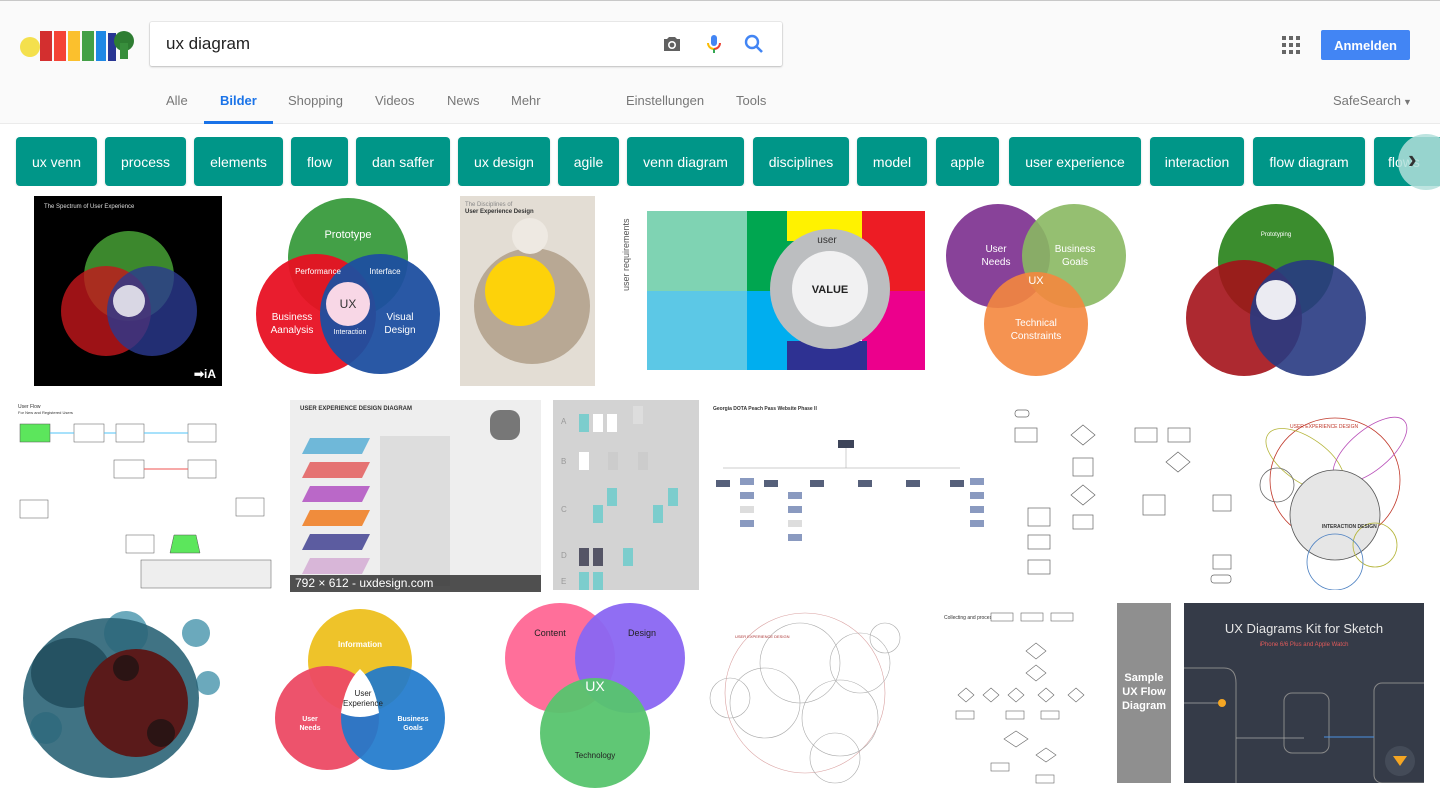 This screenshot has width=1440, height=788. I want to click on svg-text: Content, so click(550, 633).